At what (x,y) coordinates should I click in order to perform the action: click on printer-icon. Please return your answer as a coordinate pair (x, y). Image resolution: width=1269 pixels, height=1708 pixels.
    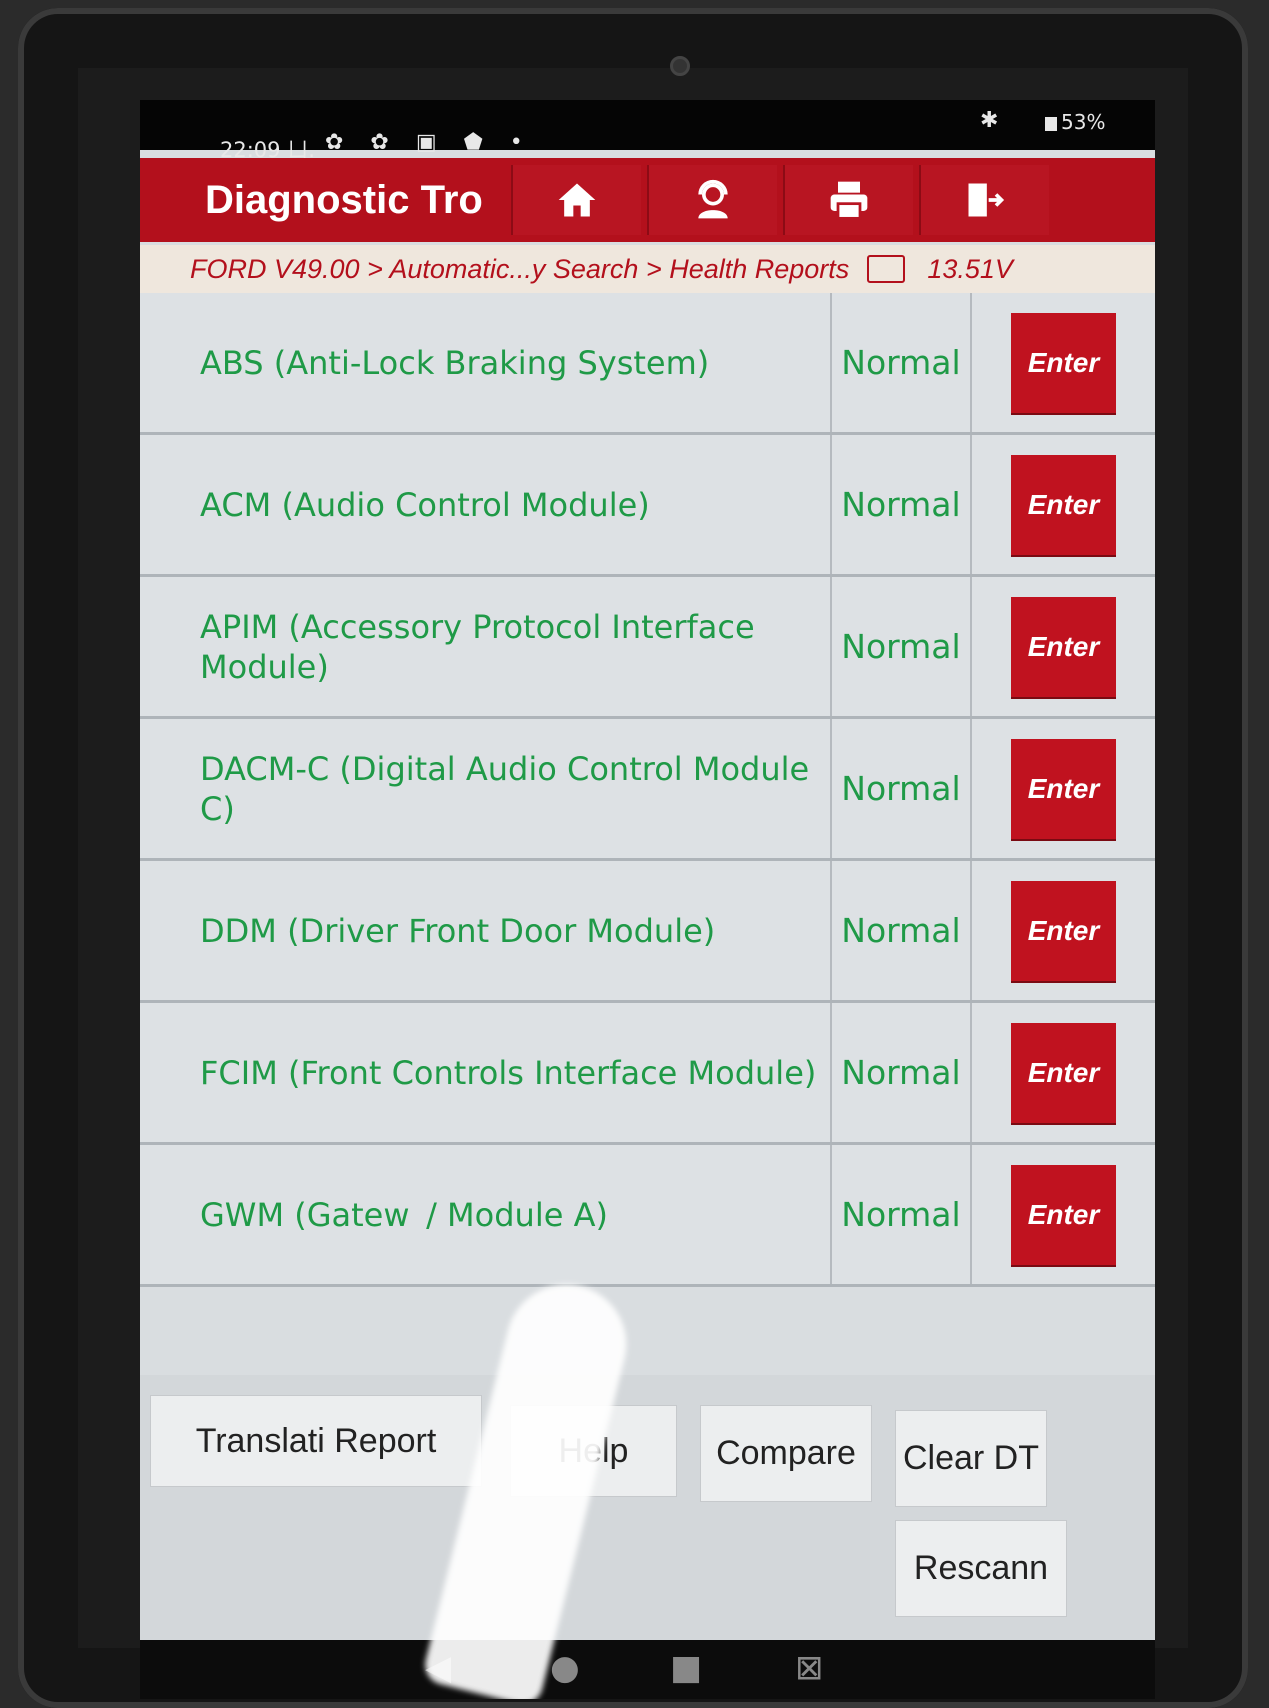
    Looking at the image, I should click on (849, 200).